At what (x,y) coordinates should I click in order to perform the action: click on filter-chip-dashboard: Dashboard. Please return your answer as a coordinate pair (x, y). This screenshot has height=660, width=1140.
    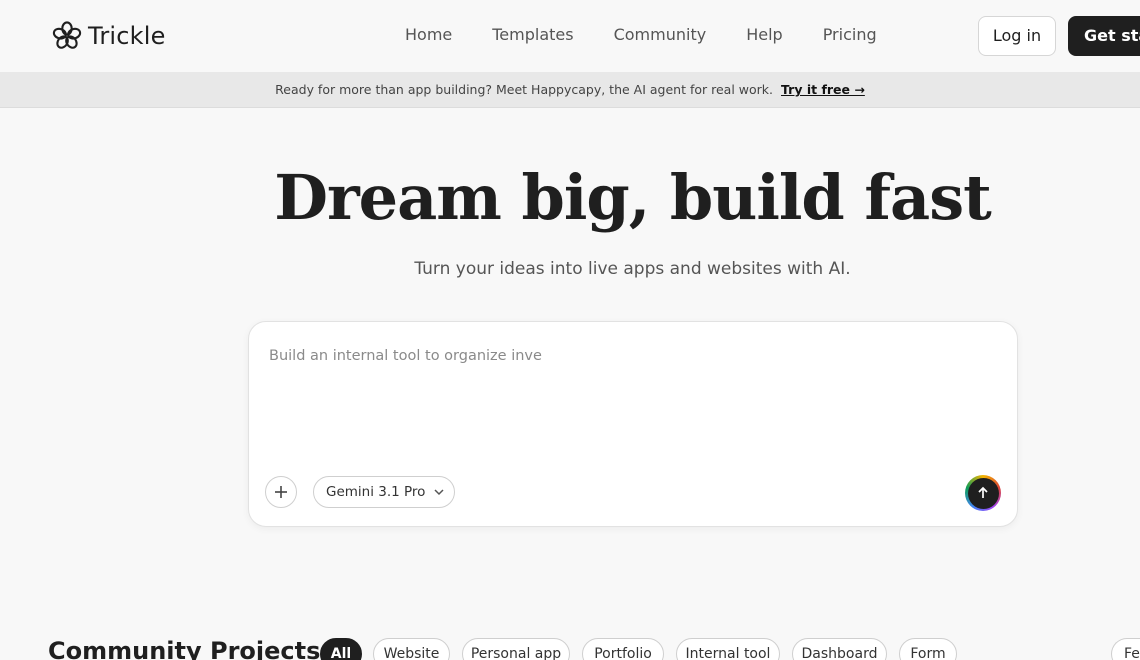
    Looking at the image, I should click on (839, 649).